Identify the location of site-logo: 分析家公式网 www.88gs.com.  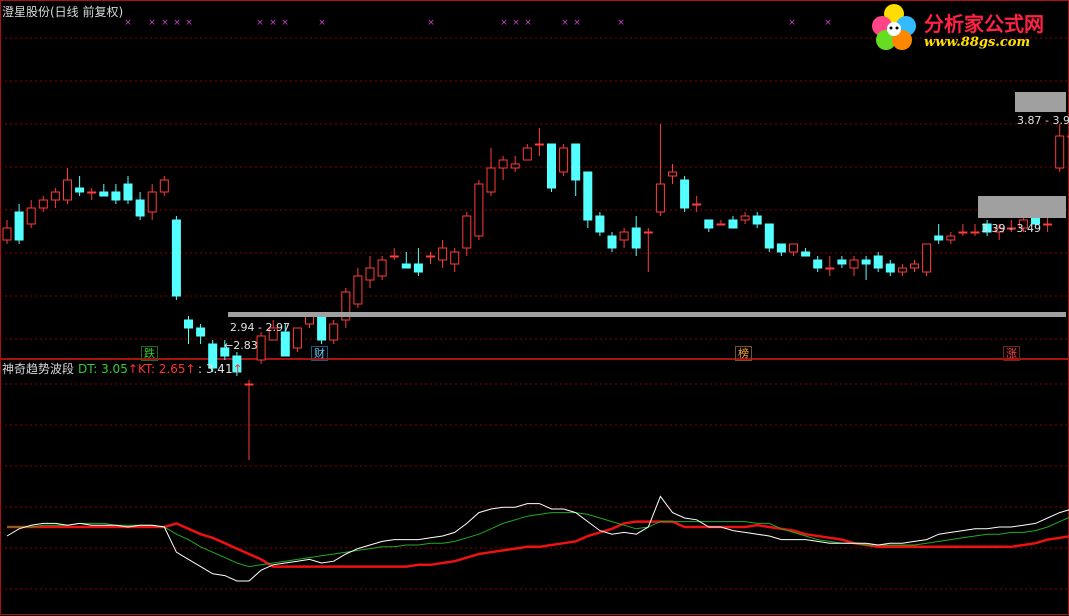
(966, 29).